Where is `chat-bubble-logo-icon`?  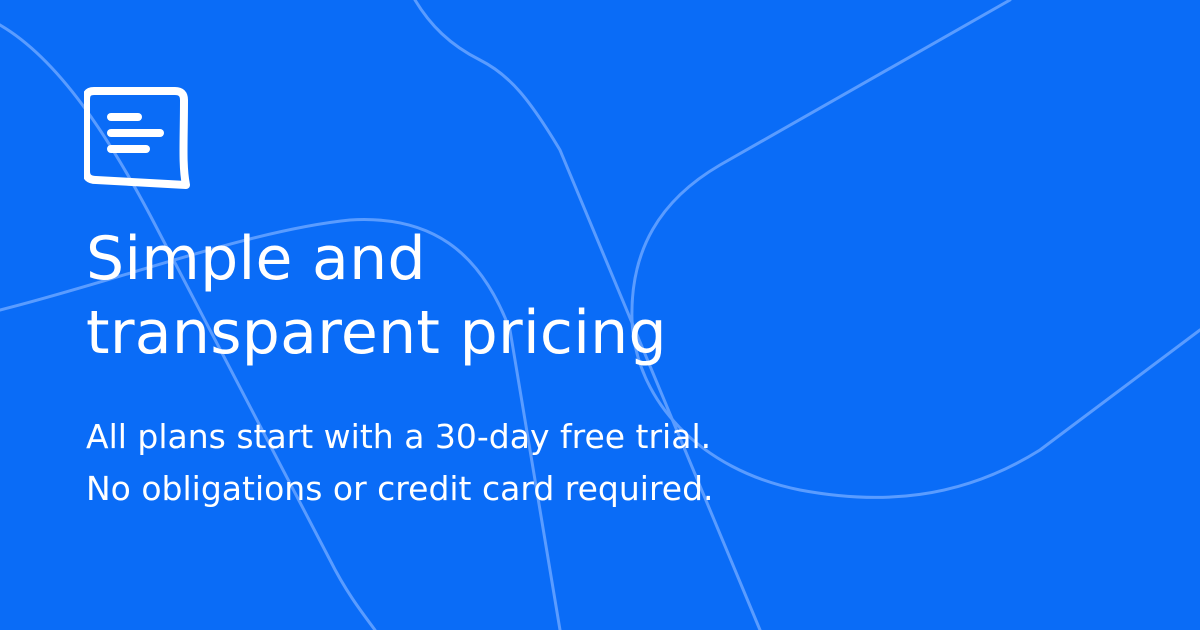
chat-bubble-logo-icon is located at coordinates (136, 138).